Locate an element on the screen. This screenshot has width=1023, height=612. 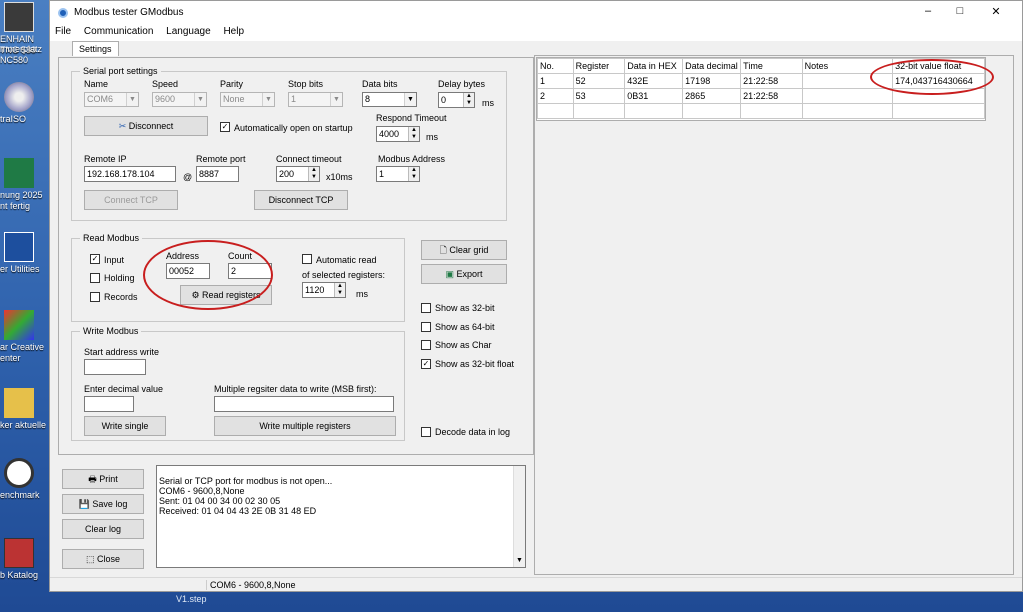
respond-timeout-spinner: 4000 ▲ ▼ is located at coordinates (398, 134).